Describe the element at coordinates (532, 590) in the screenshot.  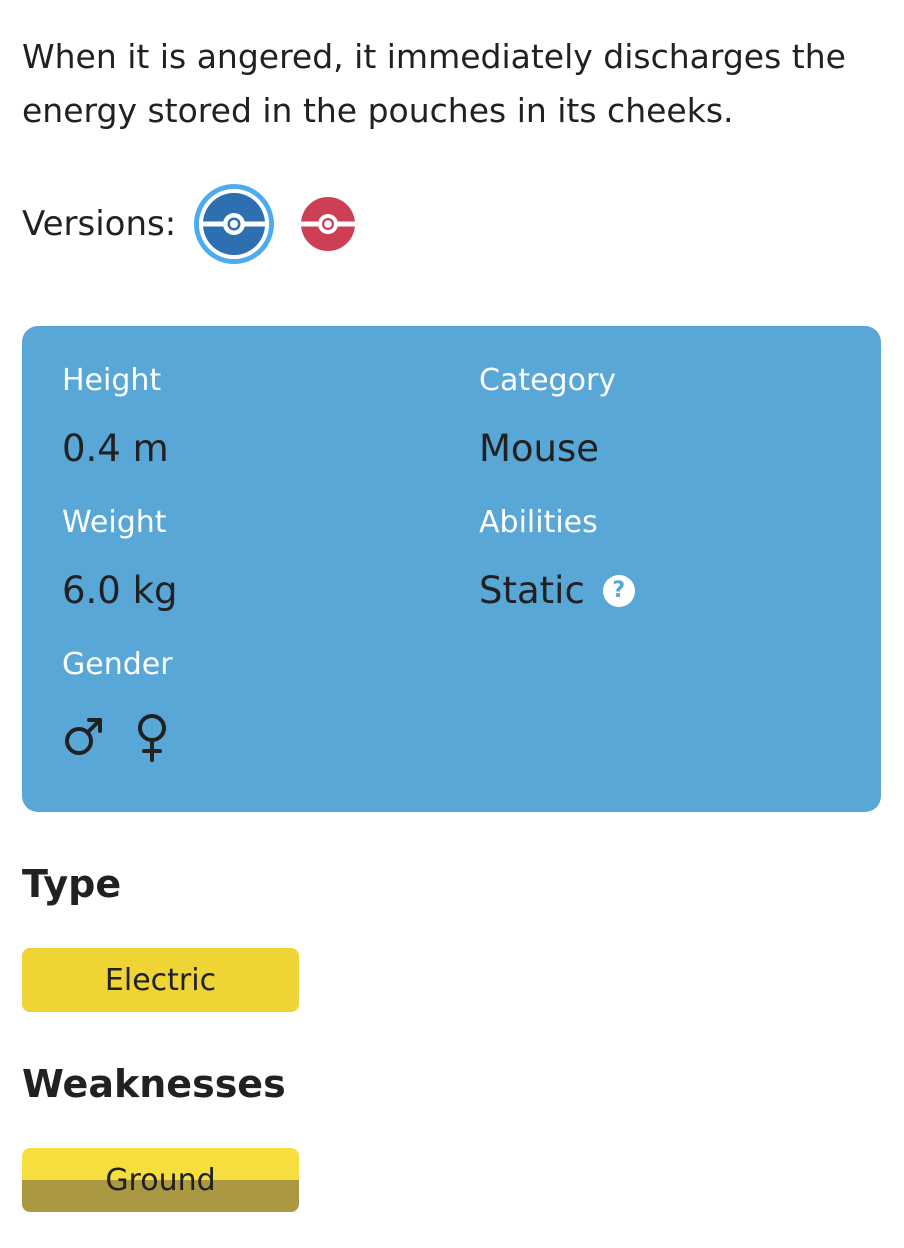
I see `ability-link-static: Static` at that location.